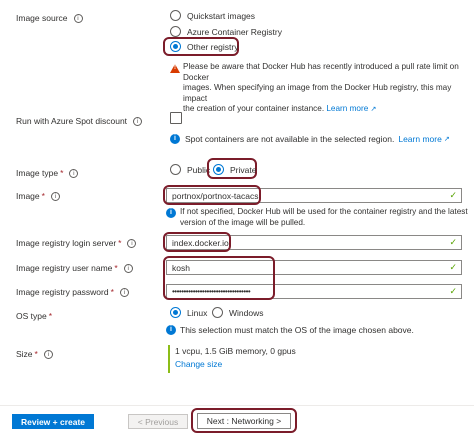 The width and height of the screenshot is (474, 444). Describe the element at coordinates (158, 421) in the screenshot. I see `previous-button: < Previous` at that location.